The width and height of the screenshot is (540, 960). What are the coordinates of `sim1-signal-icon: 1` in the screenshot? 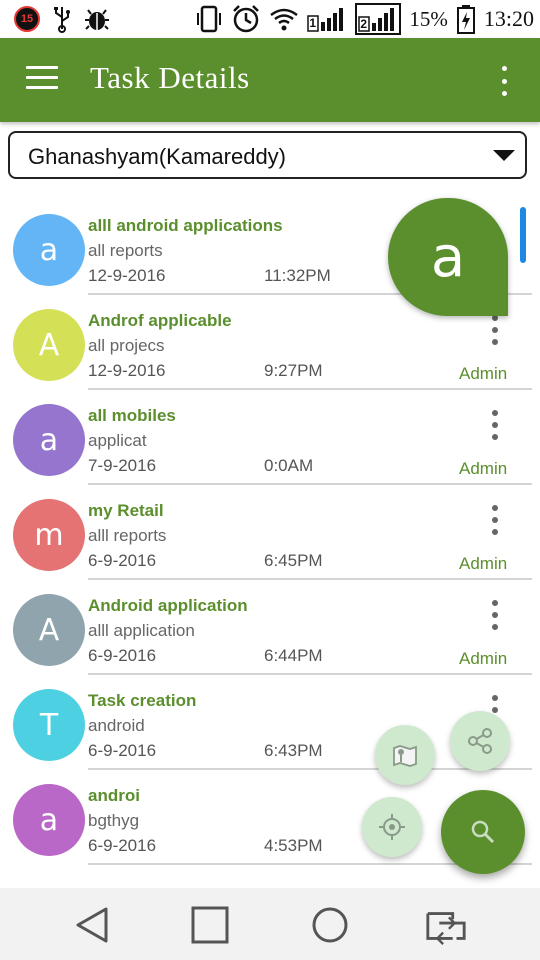 It's located at (327, 19).